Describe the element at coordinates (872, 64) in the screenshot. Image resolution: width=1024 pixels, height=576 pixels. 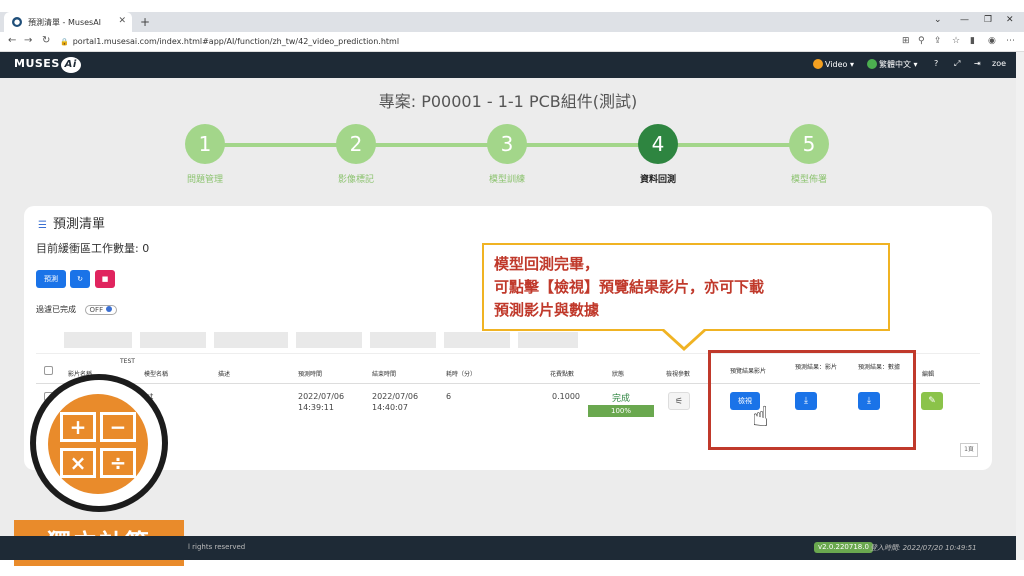
I see `globe-icon` at that location.